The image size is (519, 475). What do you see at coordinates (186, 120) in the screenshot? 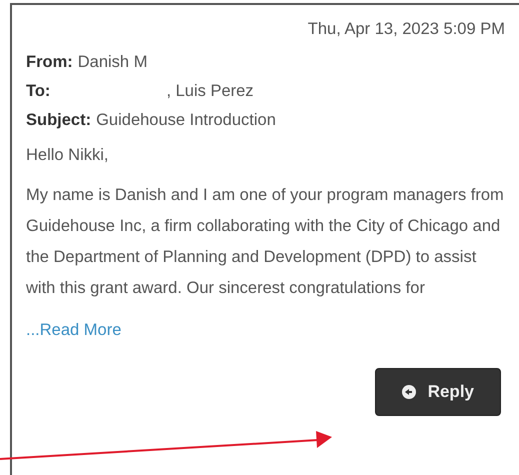
I see `header-value: Guidehouse Introduction` at bounding box center [186, 120].